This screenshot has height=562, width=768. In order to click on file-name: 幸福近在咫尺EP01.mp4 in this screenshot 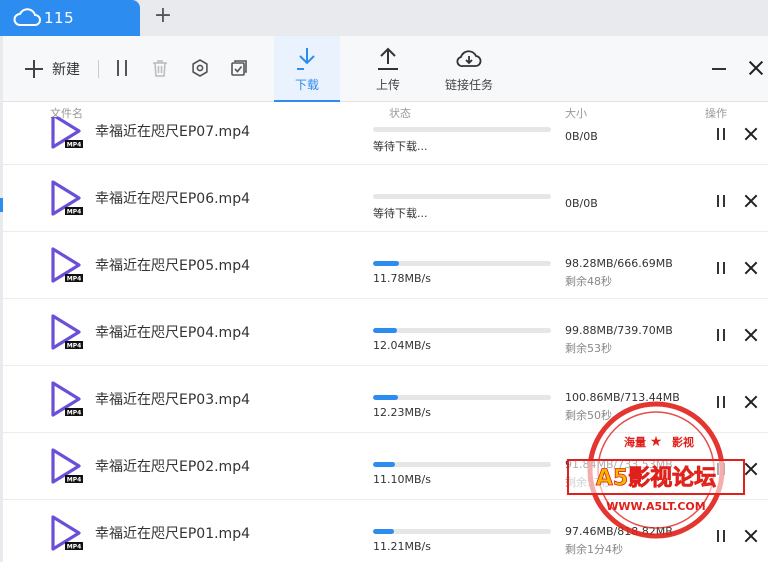, I will do `click(172, 534)`.